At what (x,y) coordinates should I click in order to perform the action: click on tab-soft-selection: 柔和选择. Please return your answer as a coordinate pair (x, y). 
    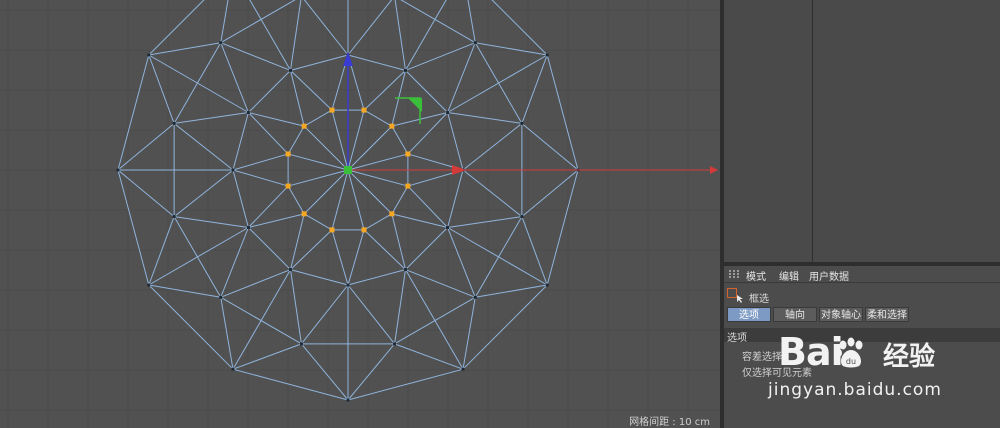
    Looking at the image, I should click on (887, 314).